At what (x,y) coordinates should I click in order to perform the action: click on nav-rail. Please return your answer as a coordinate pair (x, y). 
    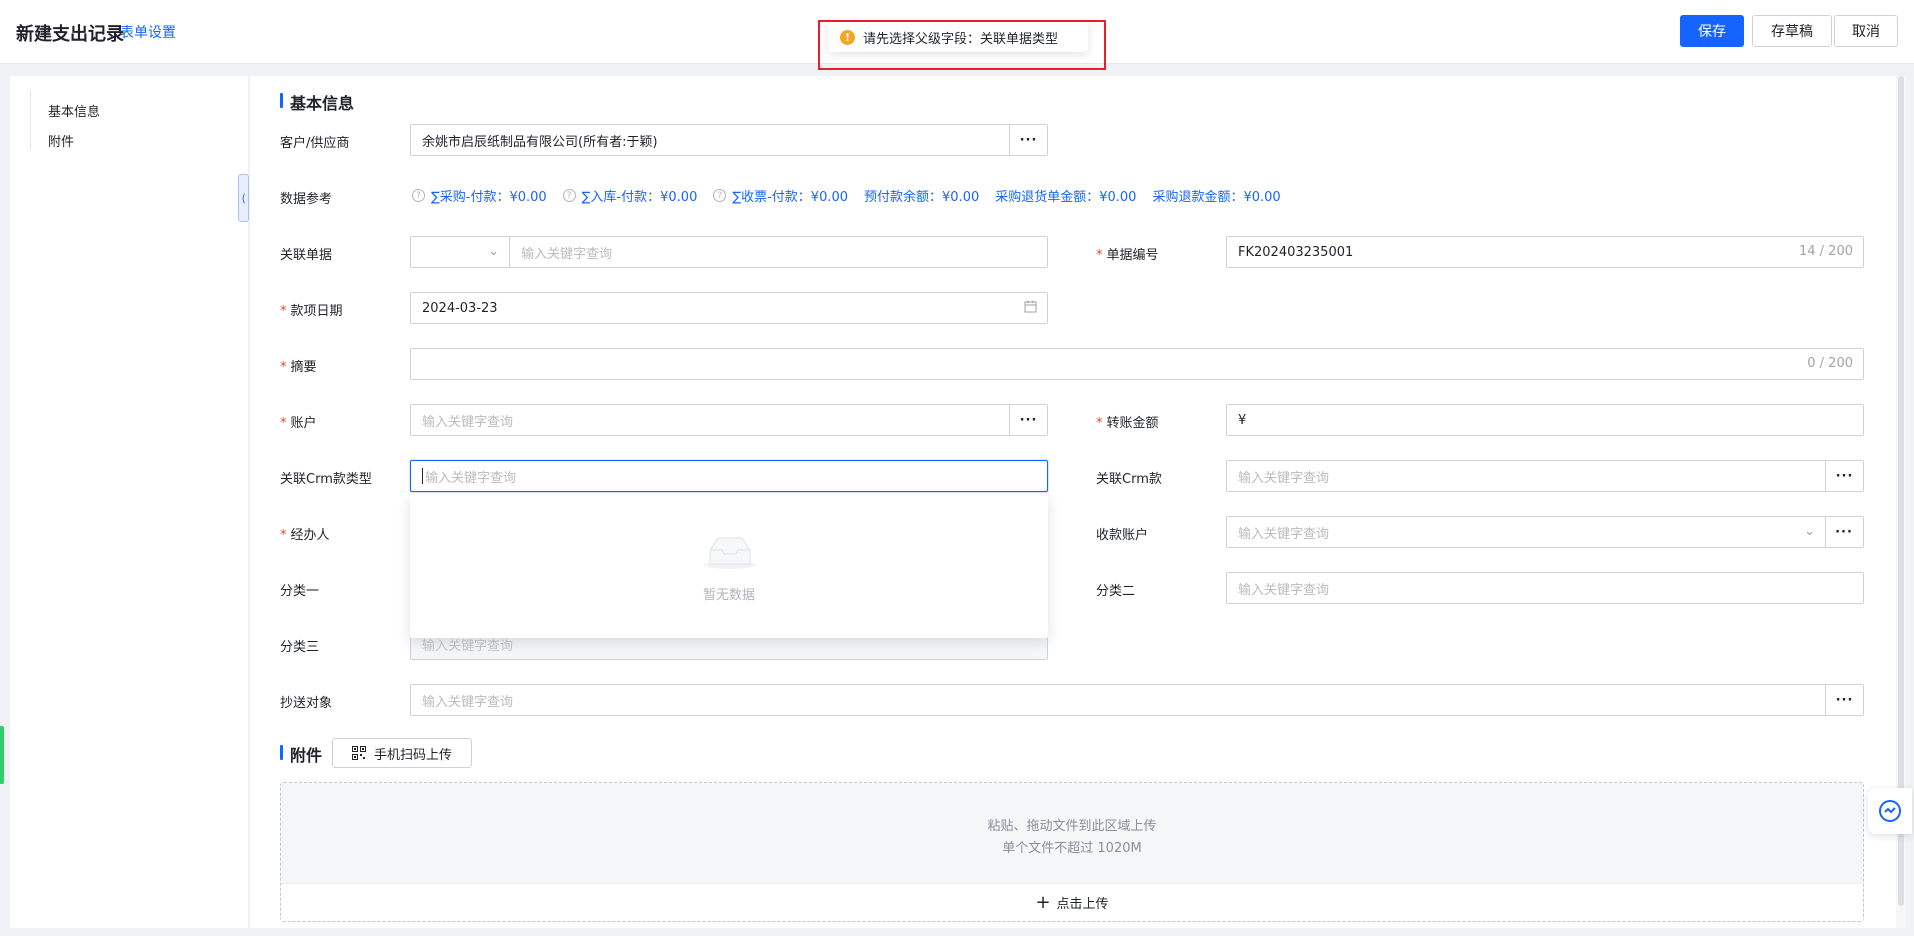
    Looking at the image, I should click on (30, 120).